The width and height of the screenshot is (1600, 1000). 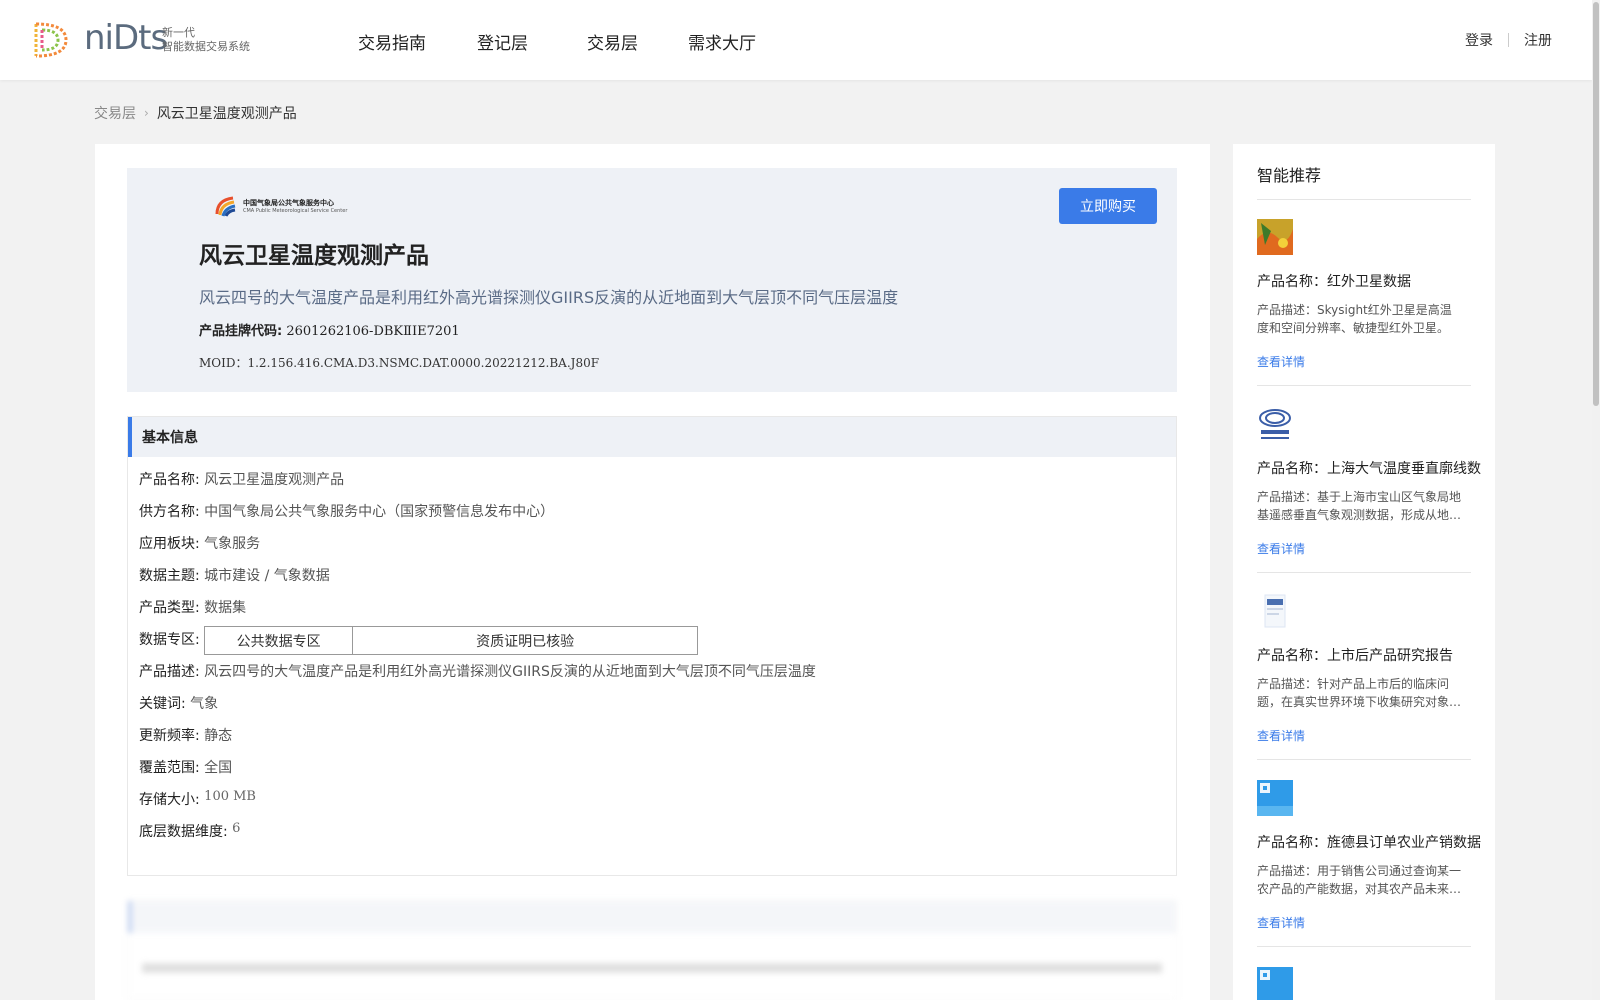 I want to click on breadcrumb-parent: 交易层, so click(x=115, y=113).